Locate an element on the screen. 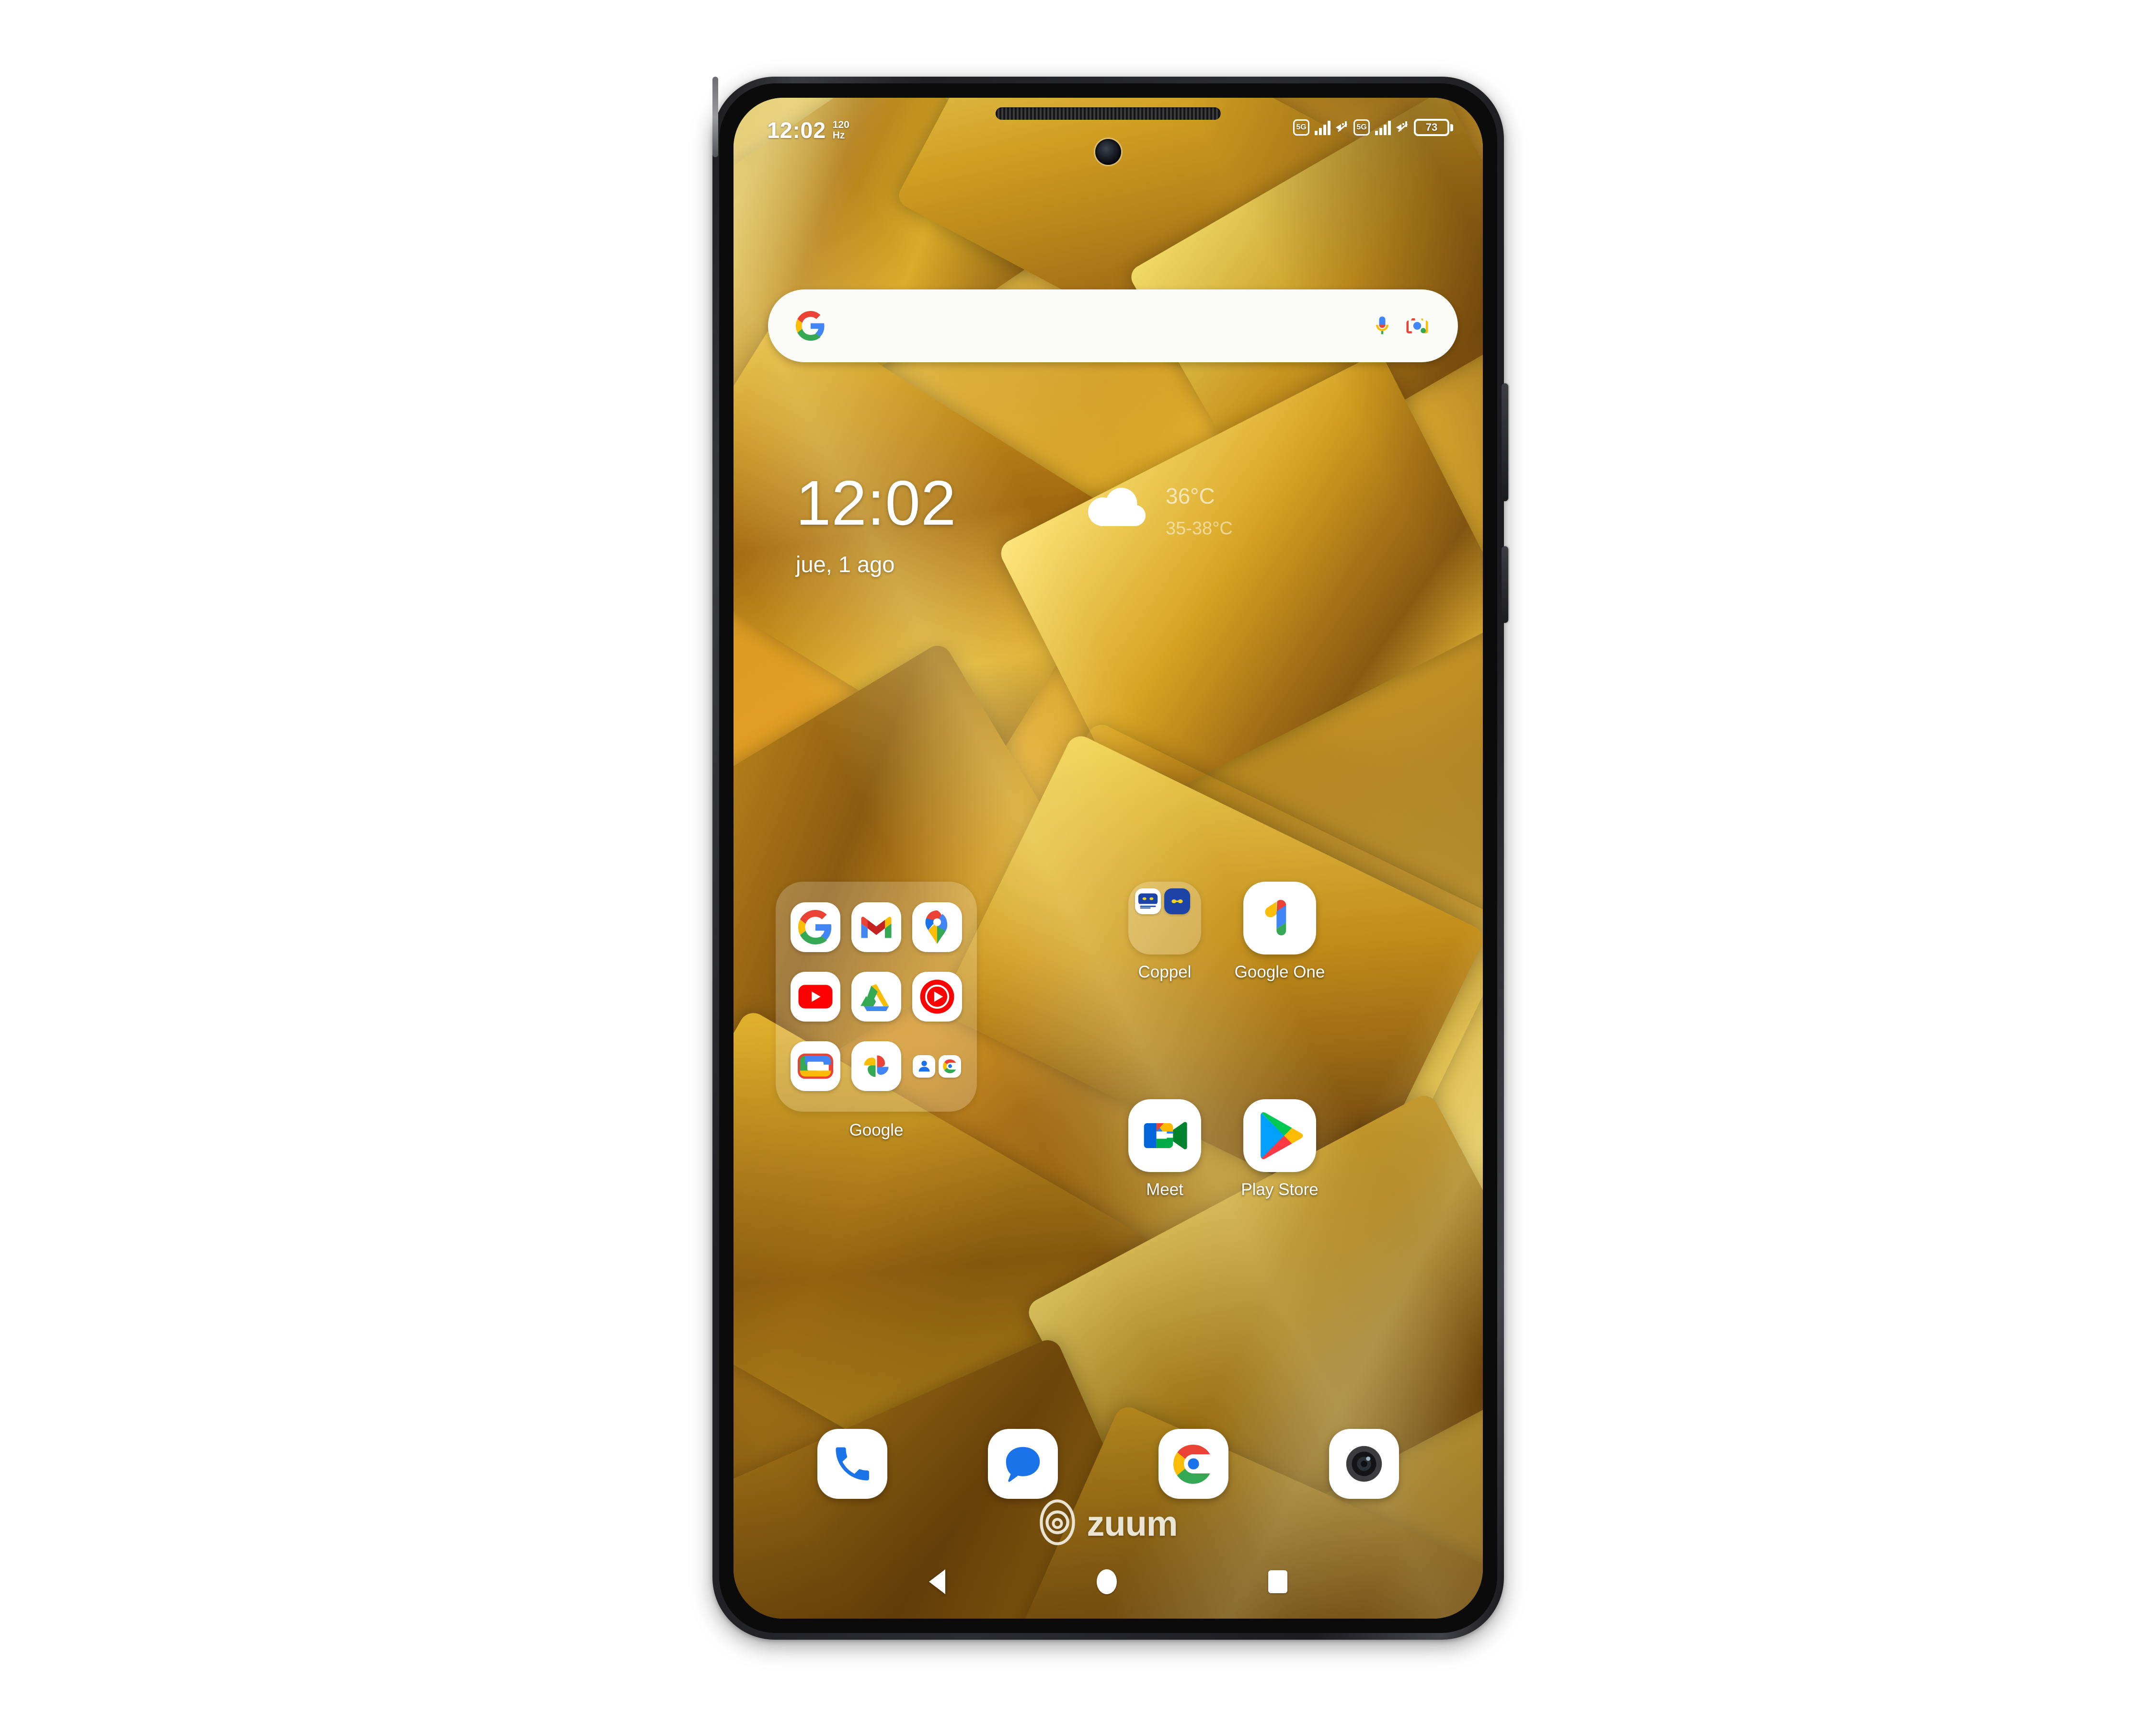 This screenshot has height=1725, width=2156. app-meet: Meet is located at coordinates (1165, 1149).